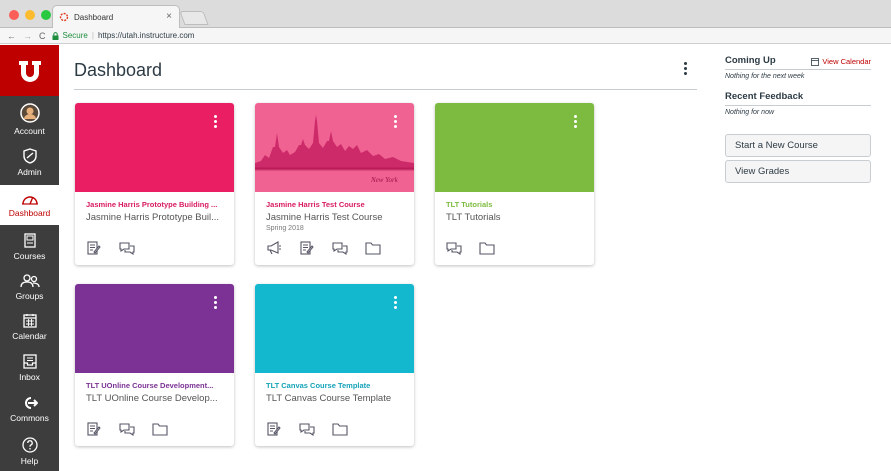  I want to click on commons-icon, so click(31, 402).